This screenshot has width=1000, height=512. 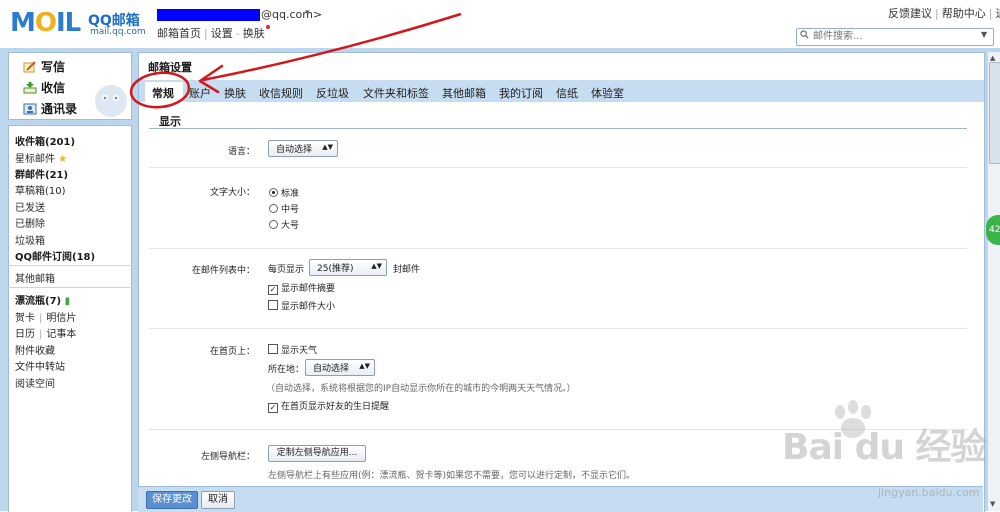 I want to click on logo-domain: mail.qq.com, so click(x=118, y=32).